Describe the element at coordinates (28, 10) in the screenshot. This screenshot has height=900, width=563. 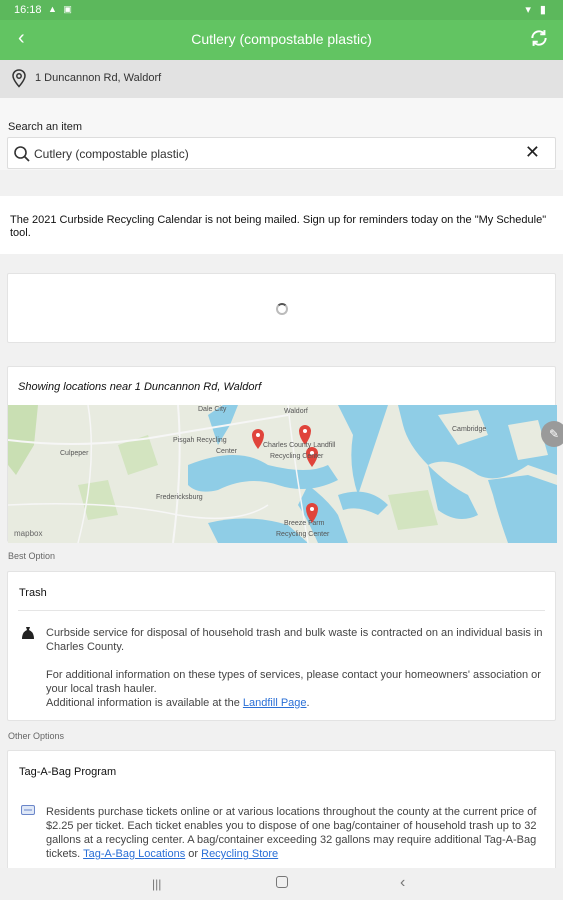
I see `status-time: 16:18` at that location.